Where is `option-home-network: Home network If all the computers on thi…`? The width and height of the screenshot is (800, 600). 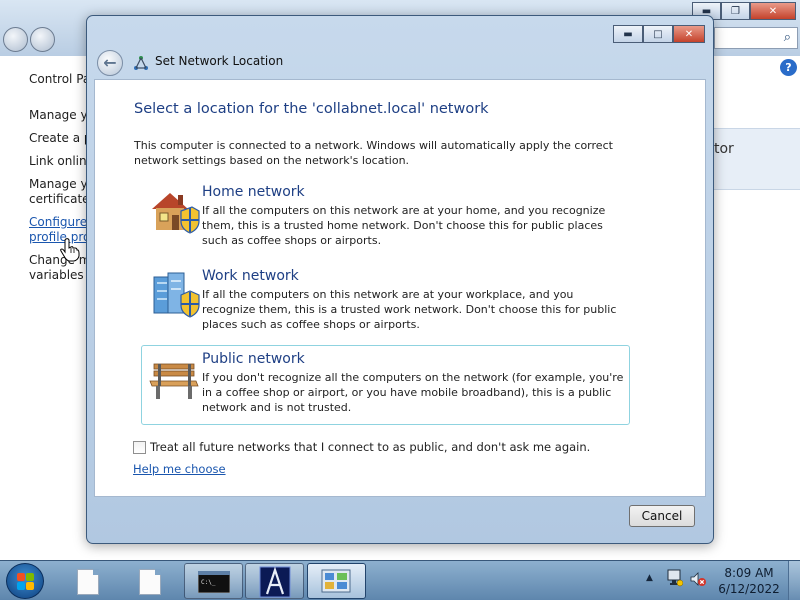
option-home-network: Home network If all the computers on thi… is located at coordinates (385, 218).